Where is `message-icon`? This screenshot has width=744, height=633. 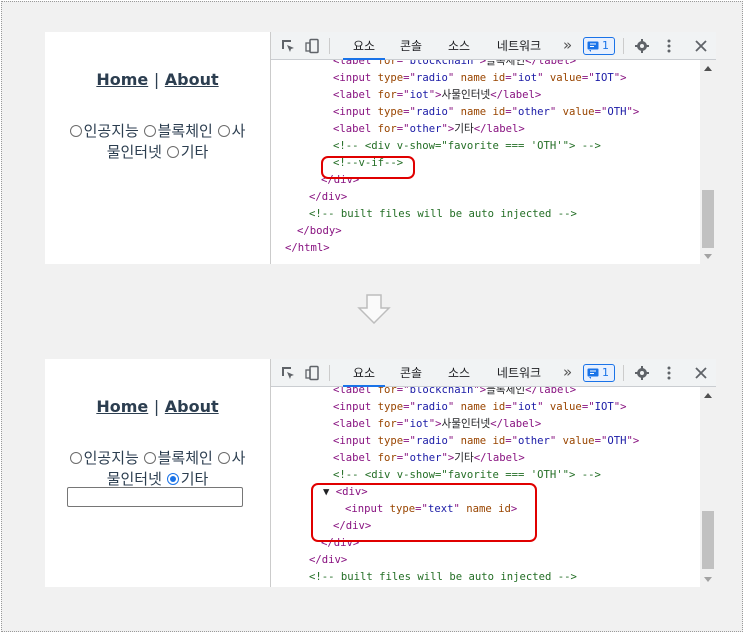 message-icon is located at coordinates (593, 46).